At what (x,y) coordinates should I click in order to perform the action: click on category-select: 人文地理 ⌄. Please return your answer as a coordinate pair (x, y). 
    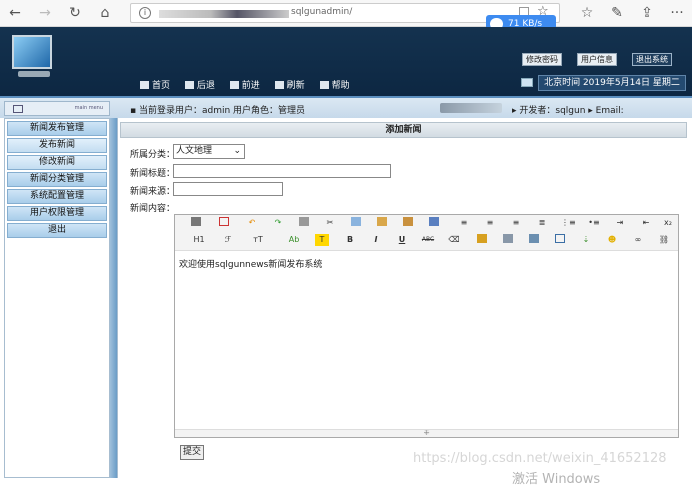
    Looking at the image, I should click on (209, 151).